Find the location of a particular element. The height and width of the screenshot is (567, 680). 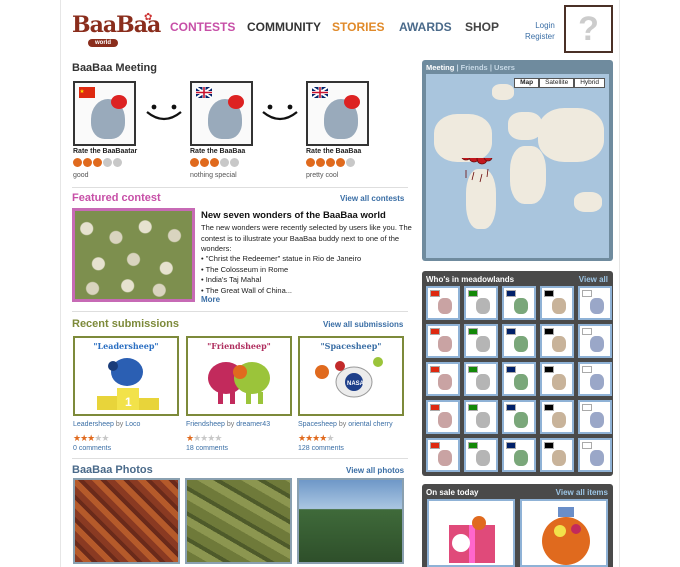

submission-name-link: Friendsheep is located at coordinates (205, 424).